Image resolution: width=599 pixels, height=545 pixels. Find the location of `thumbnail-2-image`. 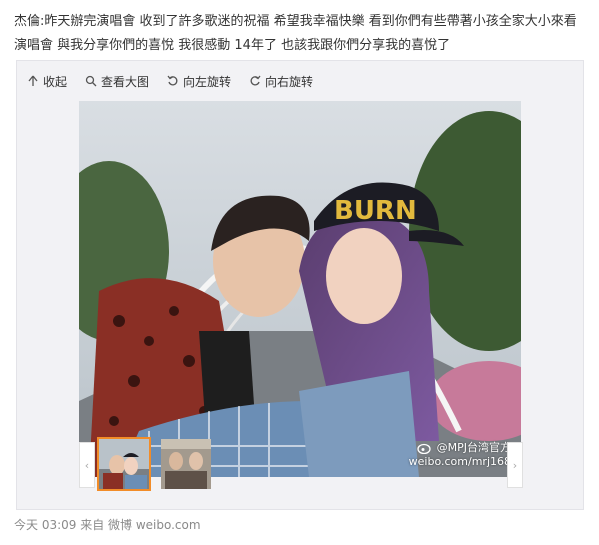

thumbnail-2-image is located at coordinates (186, 464).